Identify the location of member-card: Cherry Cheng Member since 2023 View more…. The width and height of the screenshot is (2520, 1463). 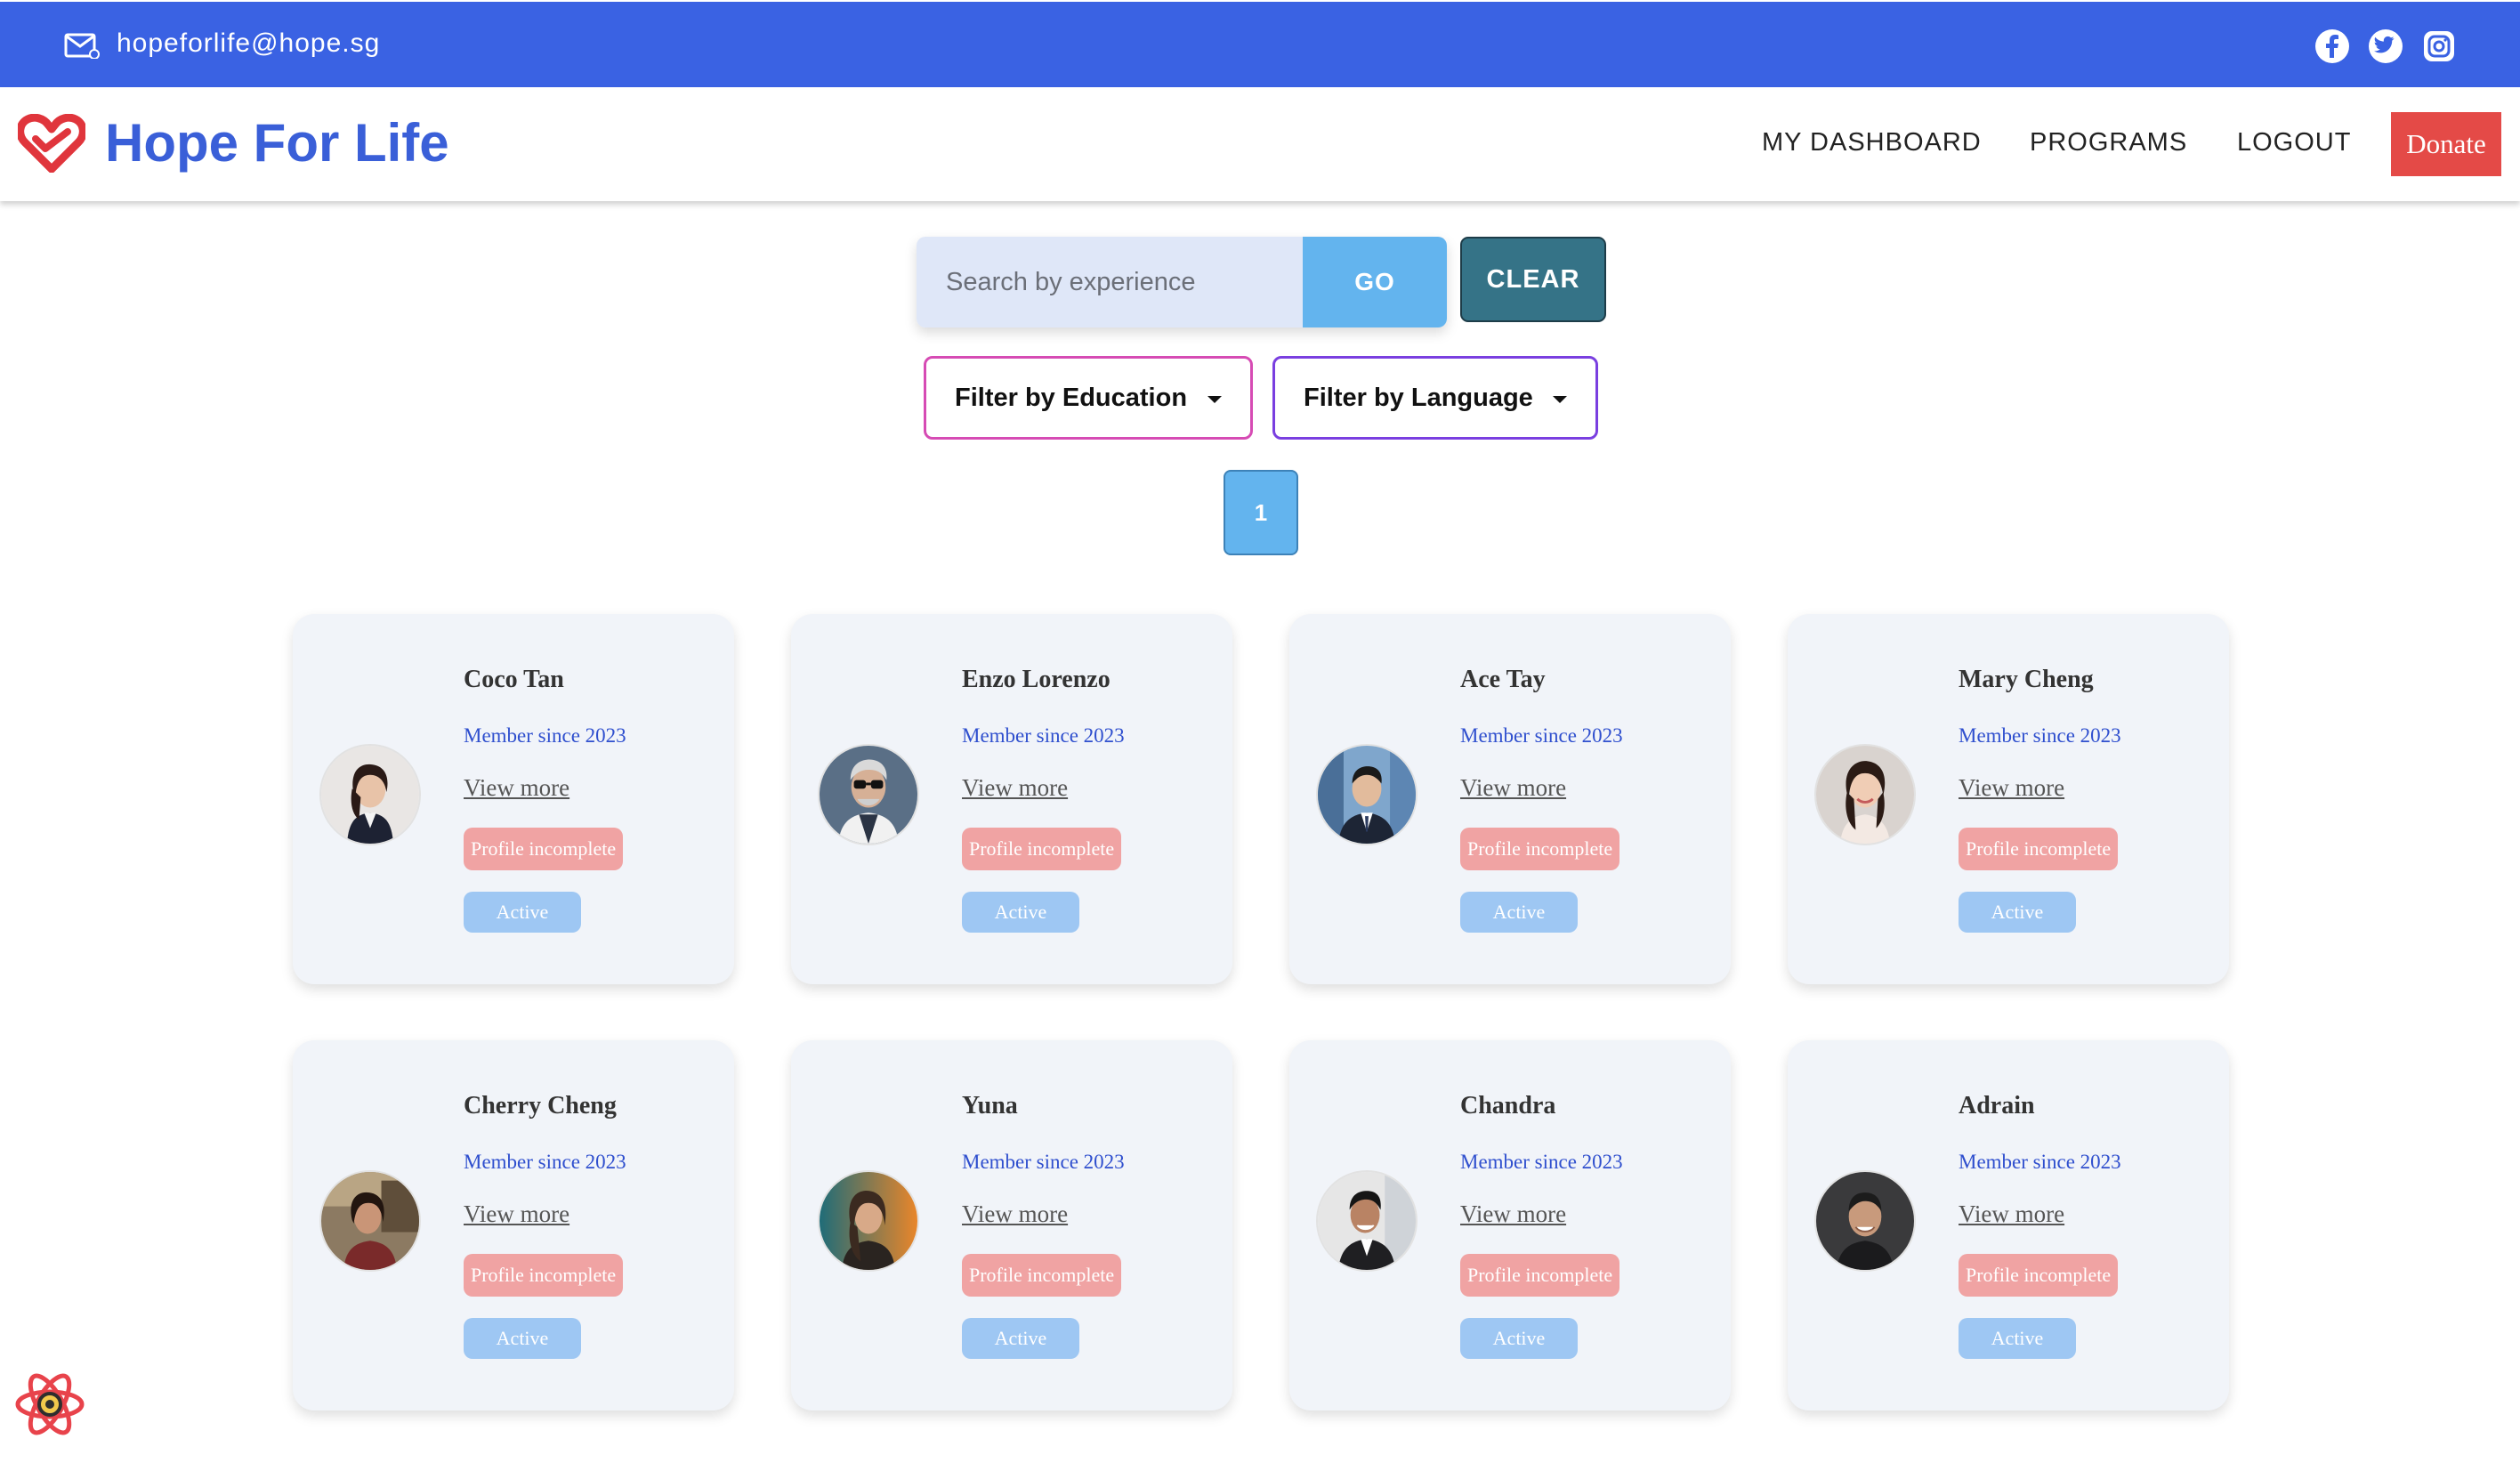
(513, 1225).